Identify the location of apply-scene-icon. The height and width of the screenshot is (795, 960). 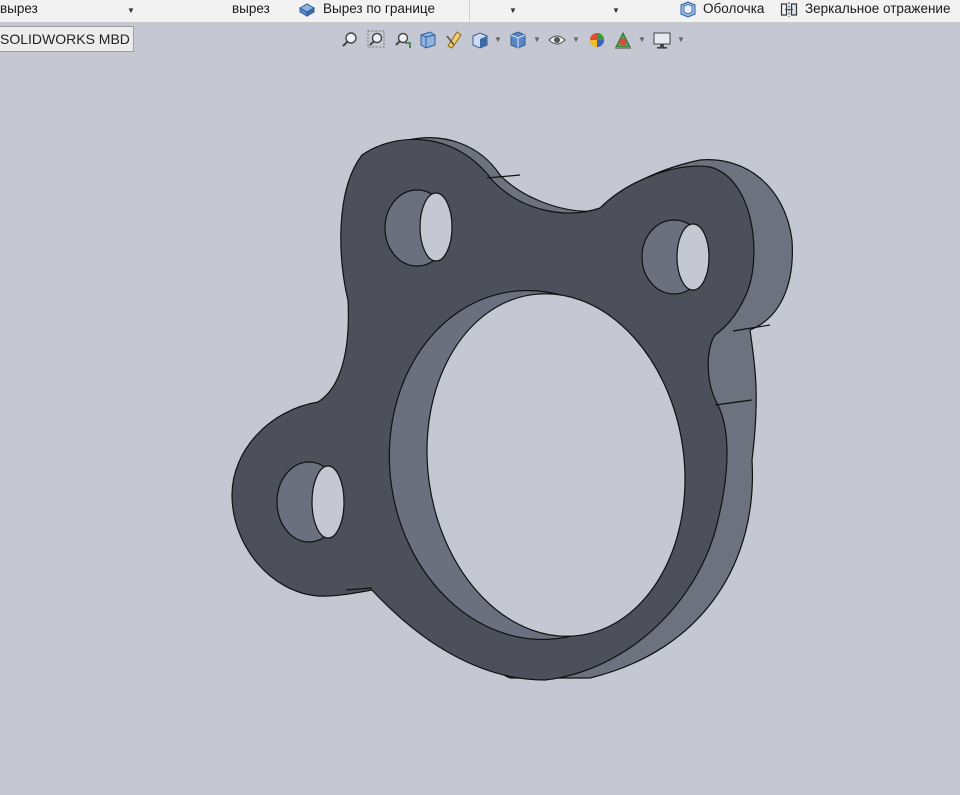
(623, 40).